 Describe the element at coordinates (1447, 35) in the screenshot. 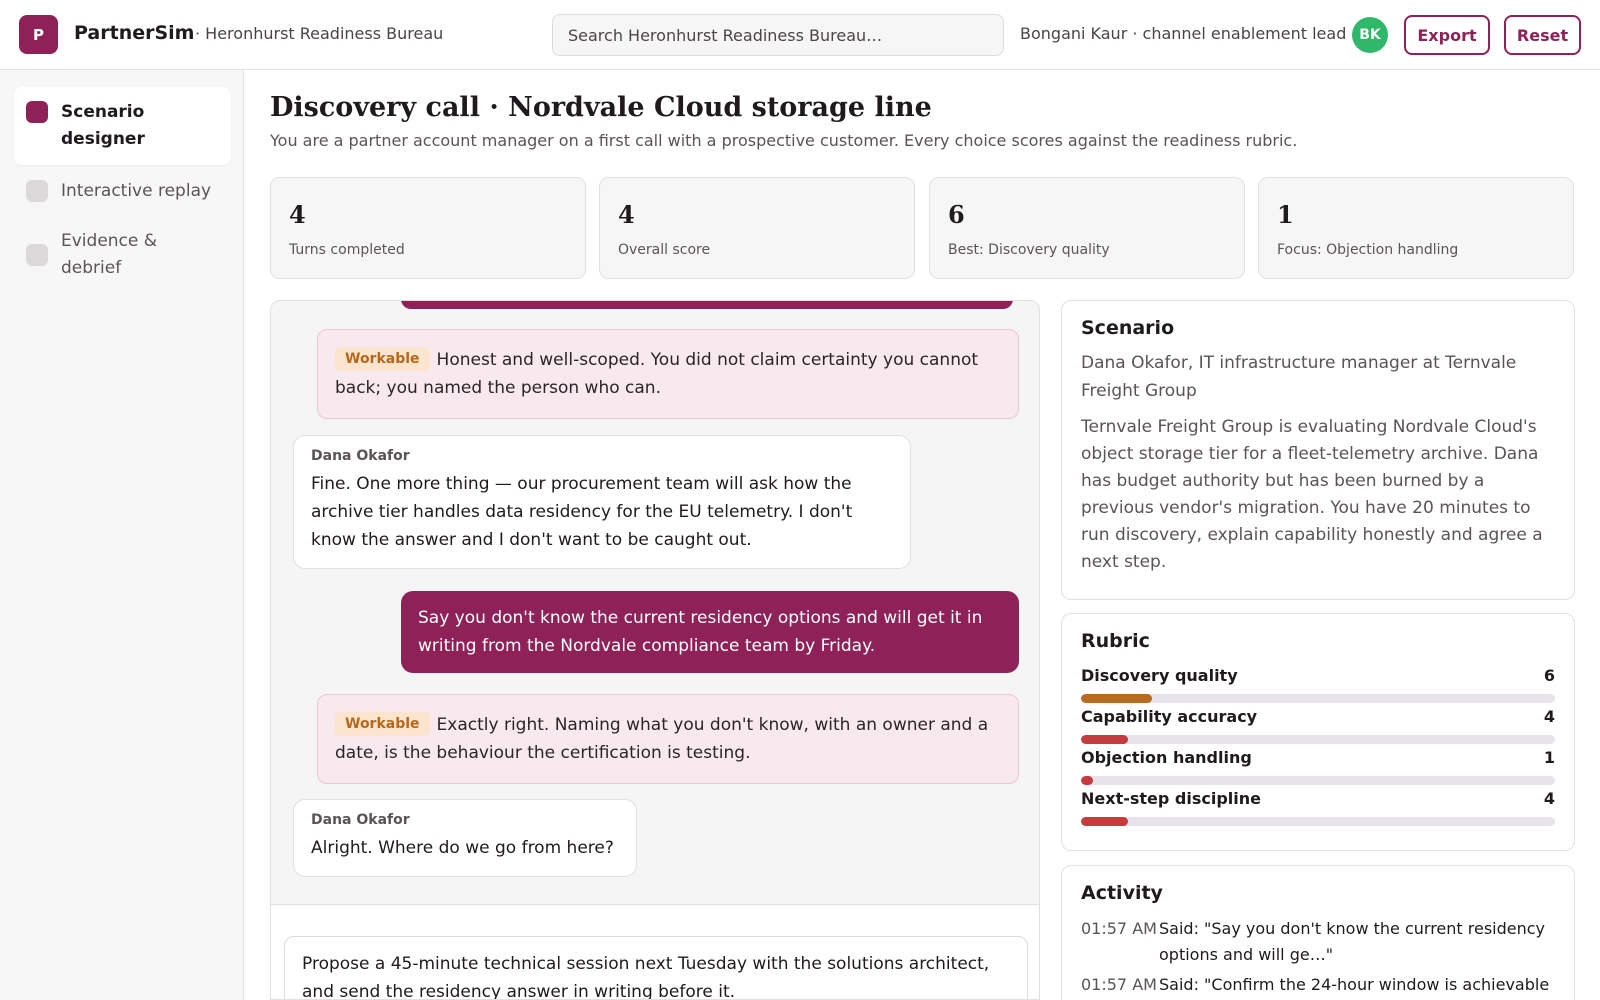

I see `export-button: Export` at that location.